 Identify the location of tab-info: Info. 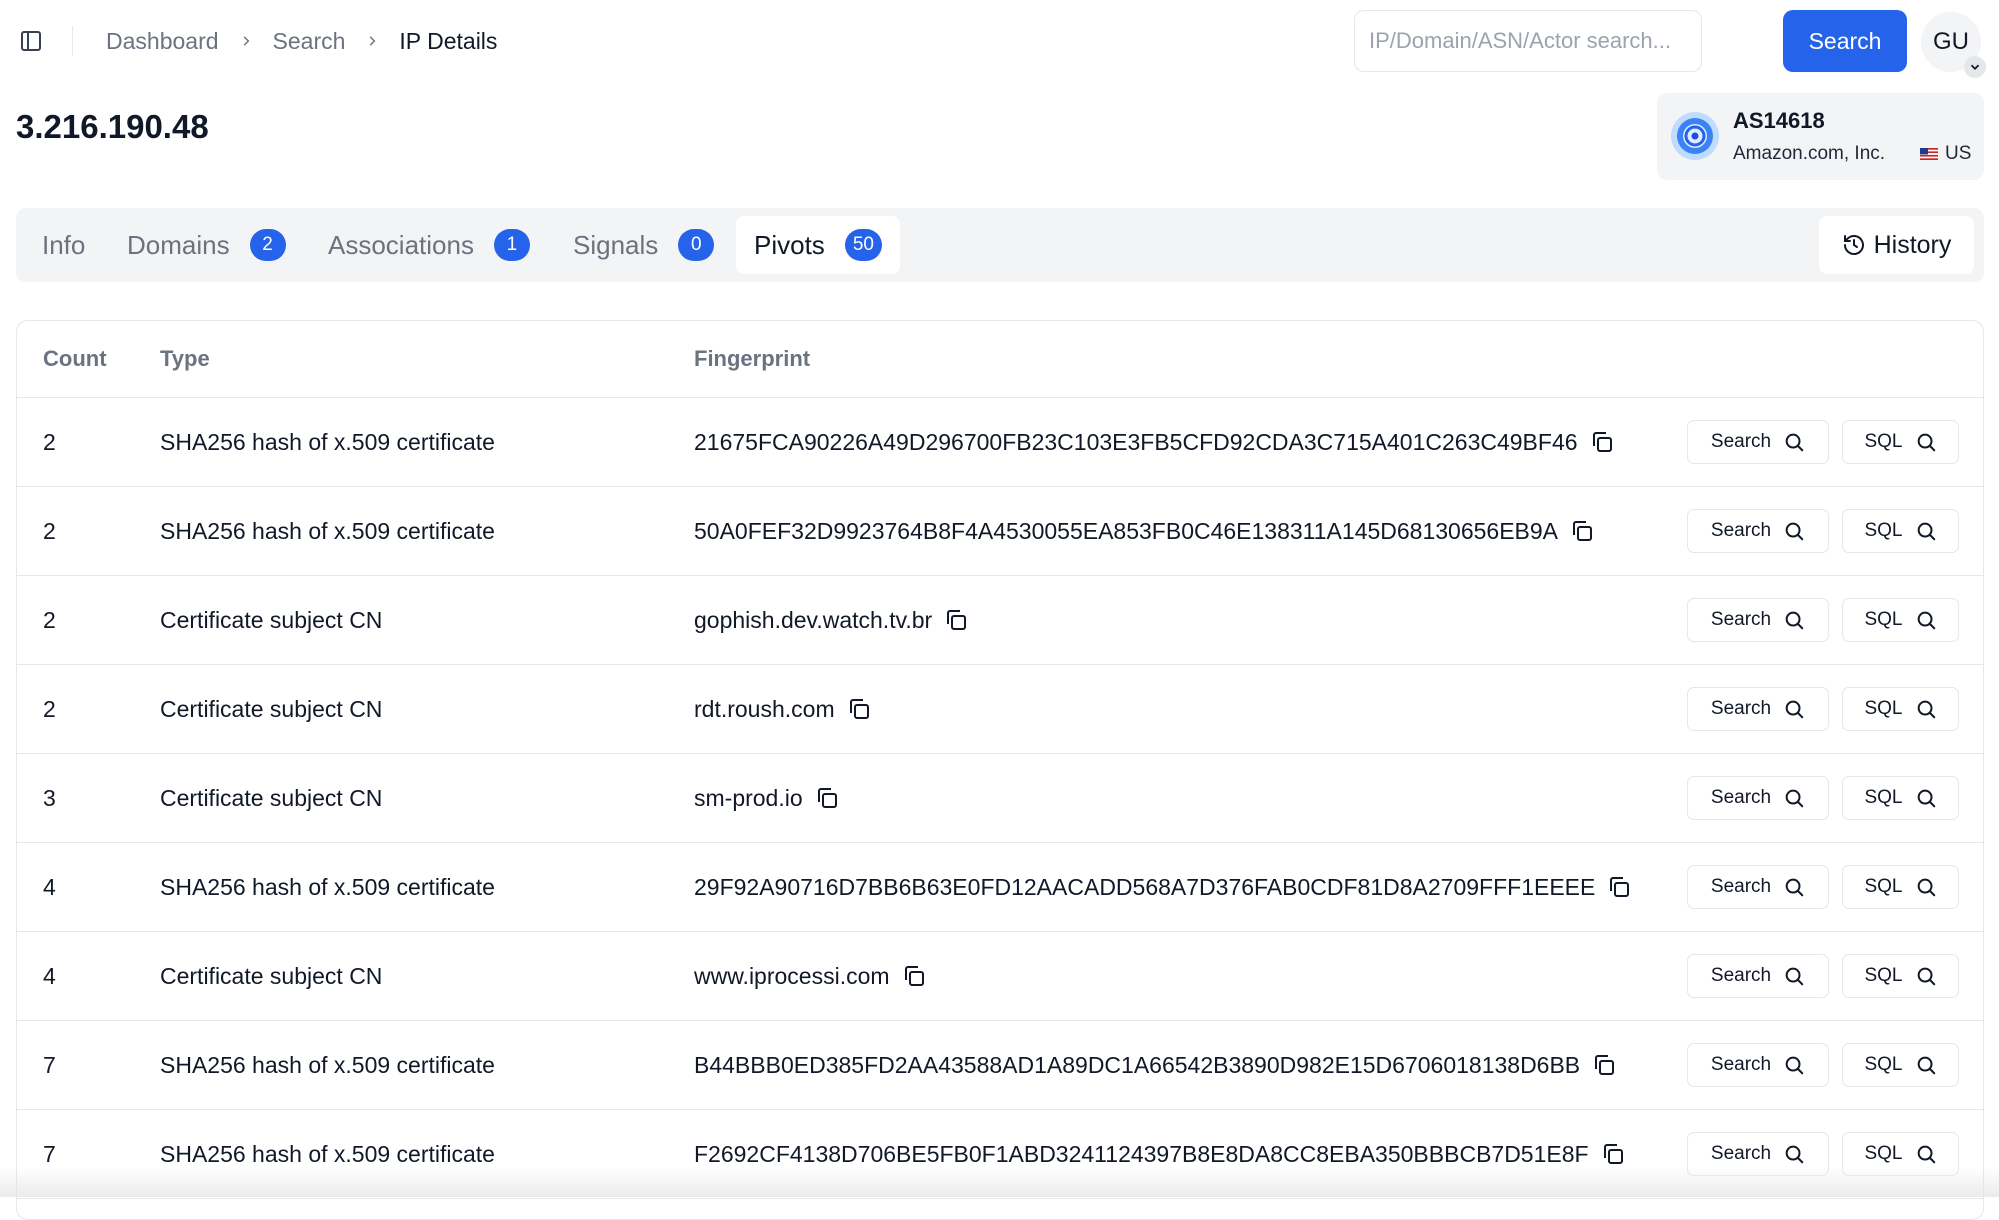
(63, 245).